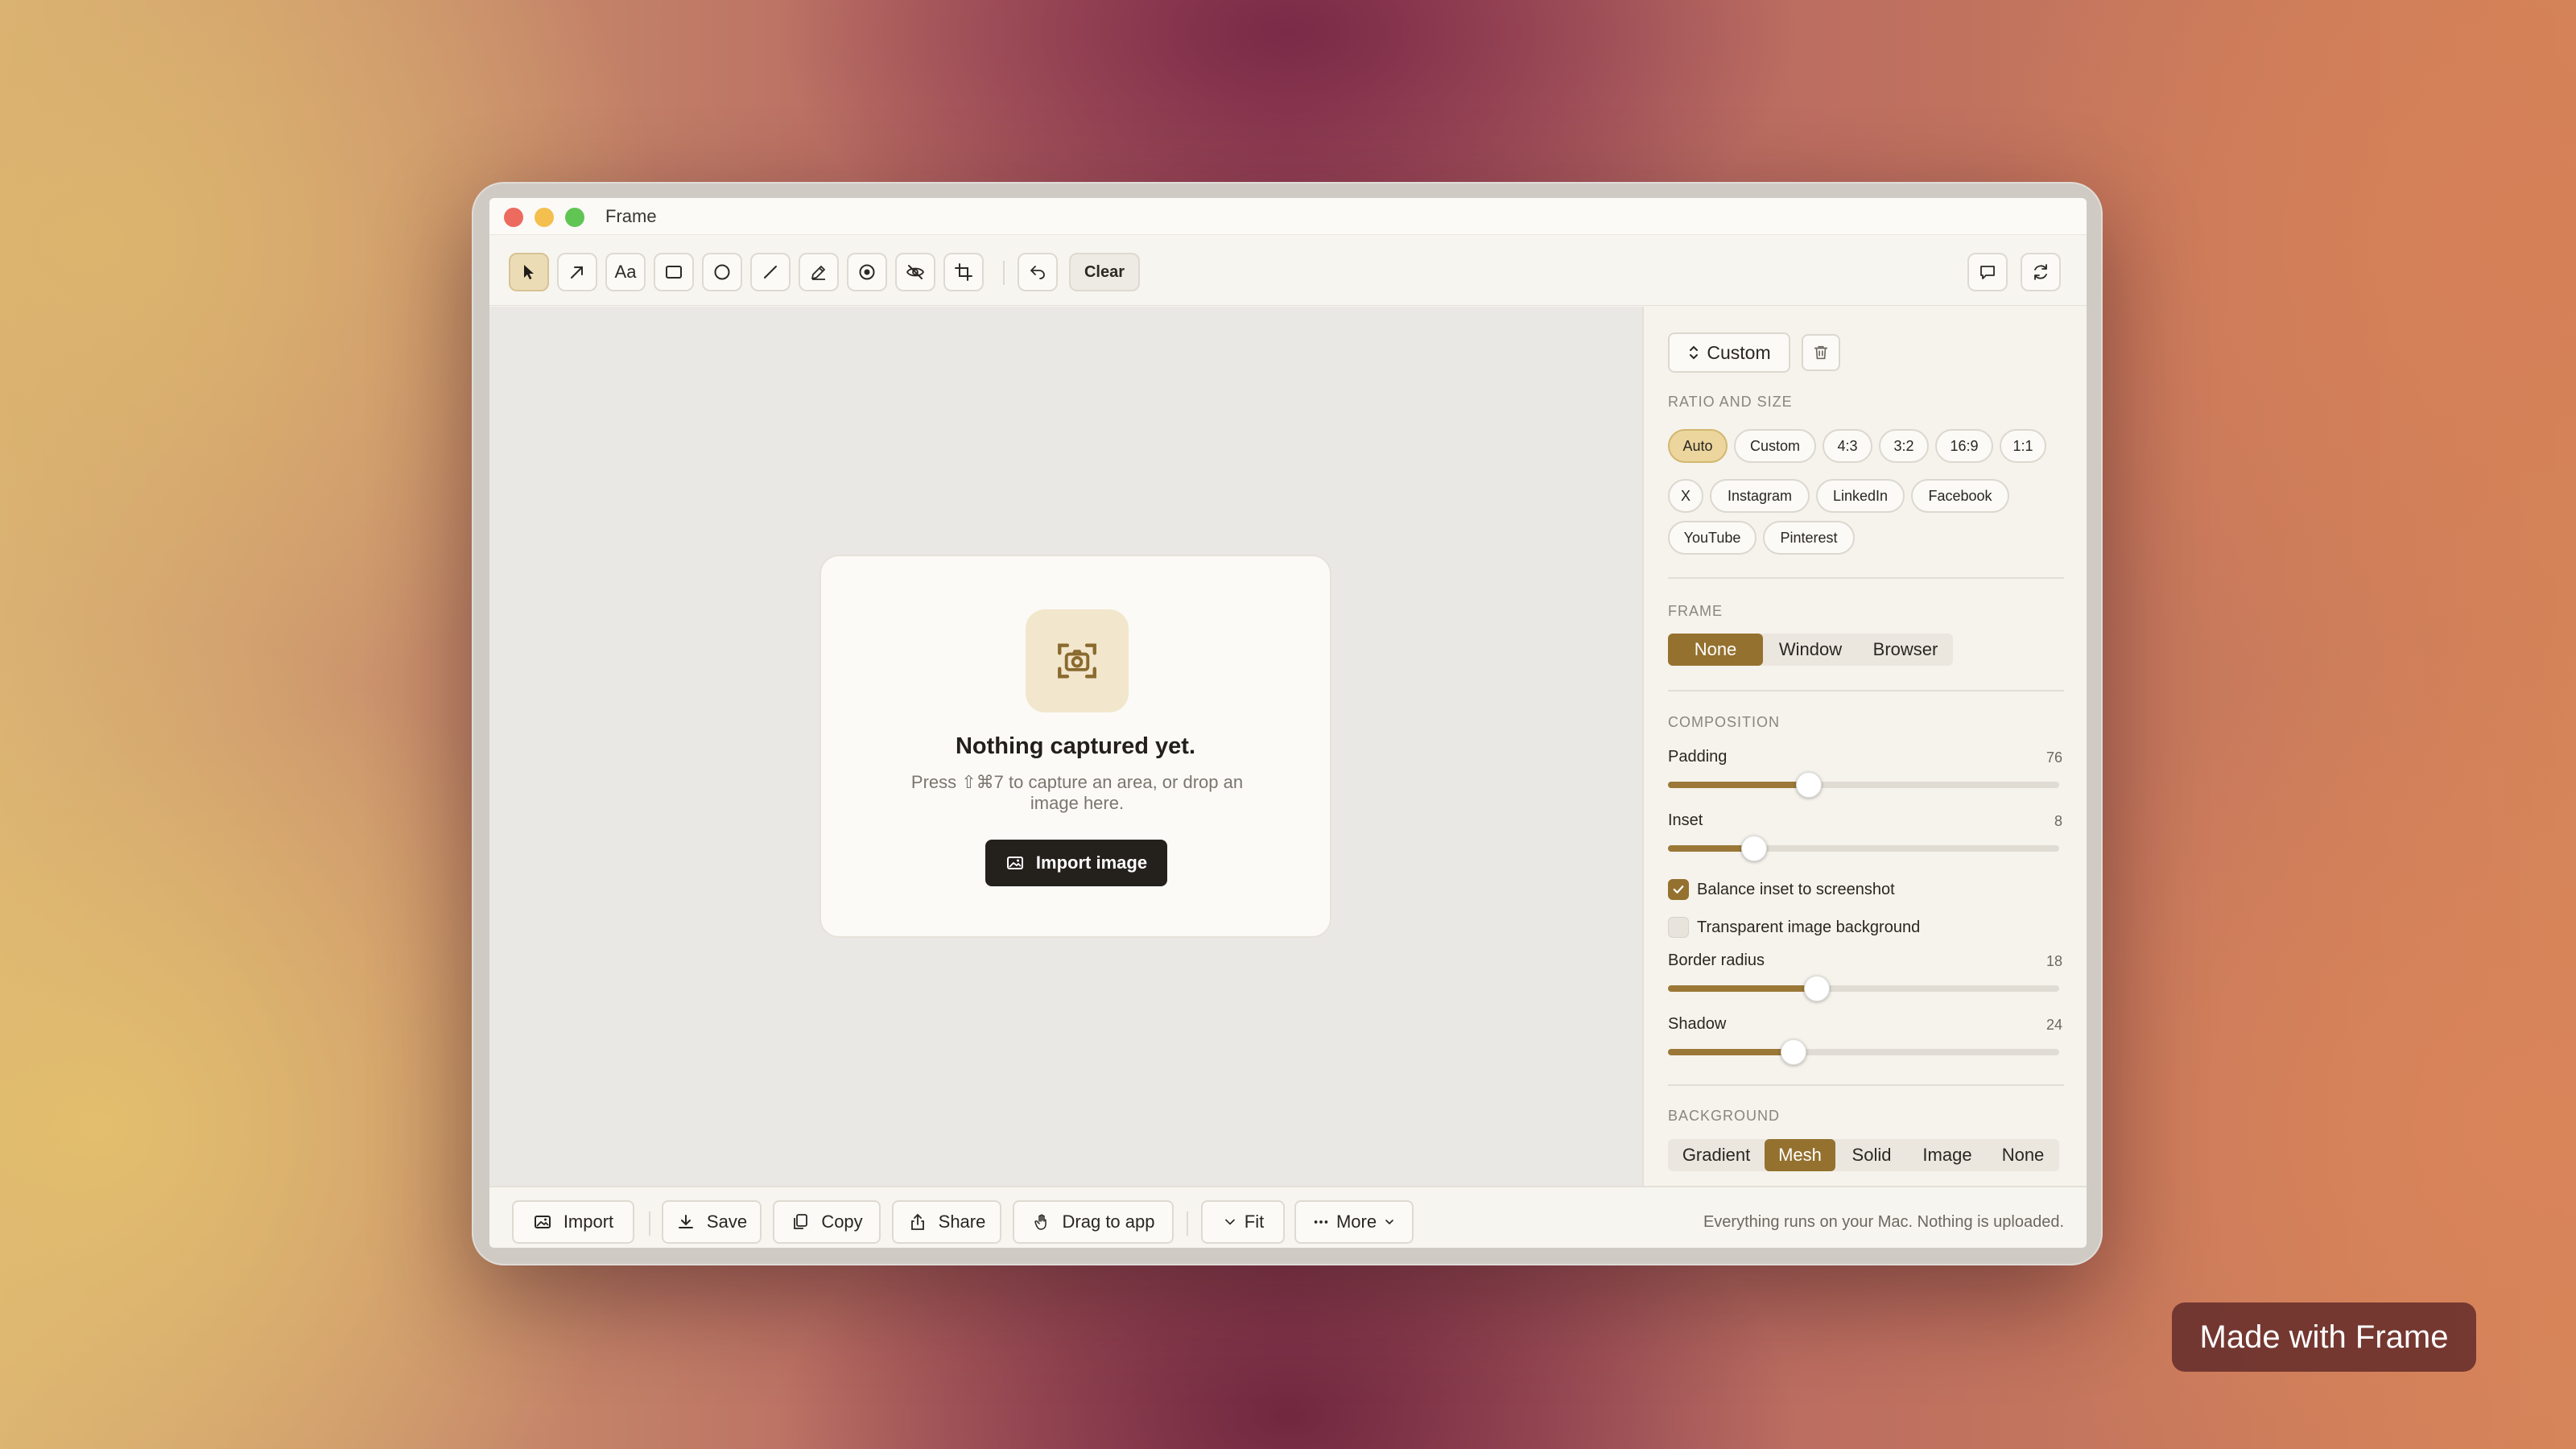  What do you see at coordinates (1678, 889) in the screenshot?
I see `balance-inset-checkbox` at bounding box center [1678, 889].